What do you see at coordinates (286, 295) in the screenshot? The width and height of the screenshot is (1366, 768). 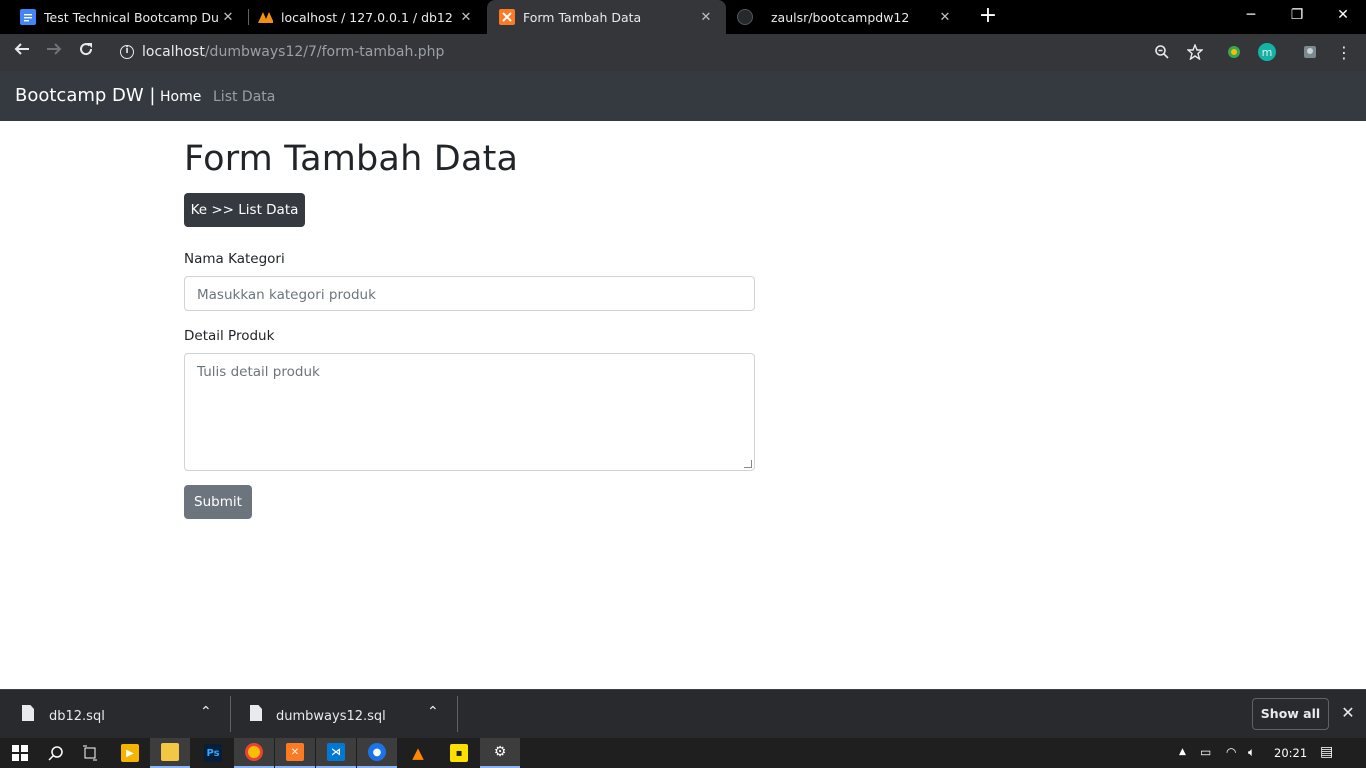 I see `nama-kategori-placeholder: Masukkan kategori produk` at bounding box center [286, 295].